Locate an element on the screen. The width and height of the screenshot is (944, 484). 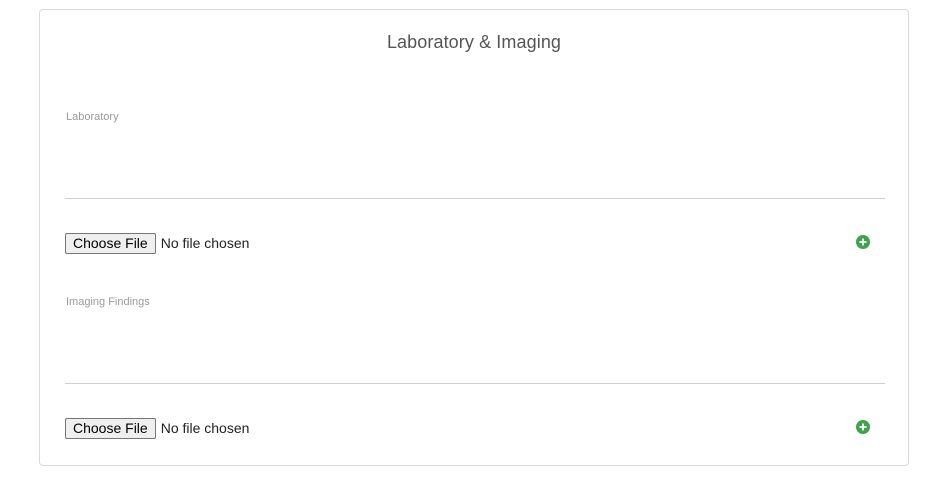
imaging-findings-textarea is located at coordinates (475, 356).